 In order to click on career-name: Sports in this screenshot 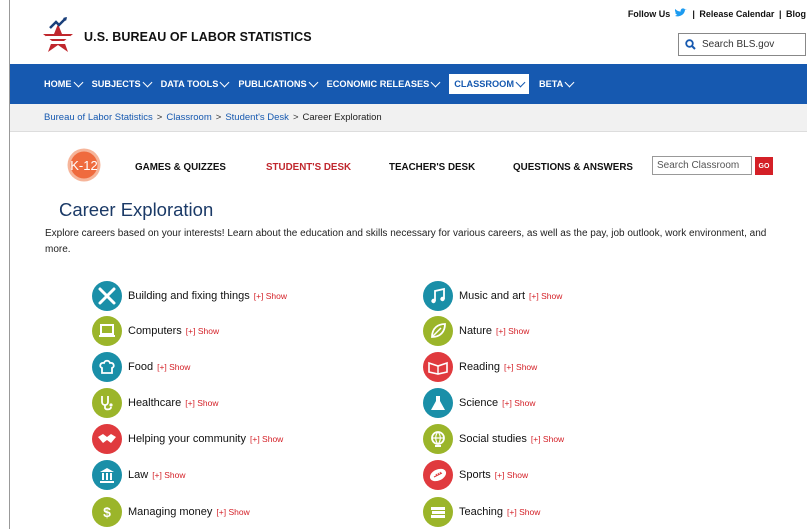, I will do `click(475, 475)`.